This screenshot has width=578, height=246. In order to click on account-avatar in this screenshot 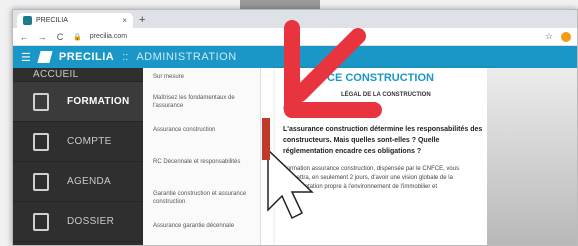, I will do `click(566, 36)`.